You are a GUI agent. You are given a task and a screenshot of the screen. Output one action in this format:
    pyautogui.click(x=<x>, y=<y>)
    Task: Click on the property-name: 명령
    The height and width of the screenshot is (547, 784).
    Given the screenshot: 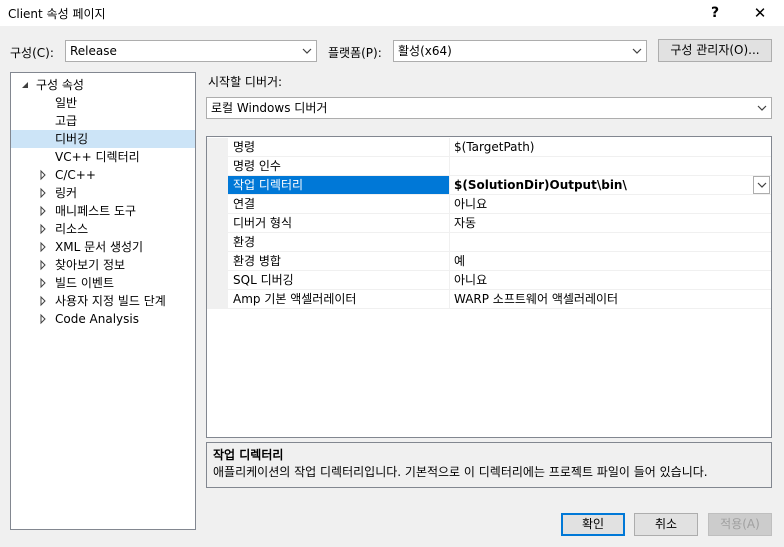 What is the action you would take?
    pyautogui.click(x=339, y=147)
    